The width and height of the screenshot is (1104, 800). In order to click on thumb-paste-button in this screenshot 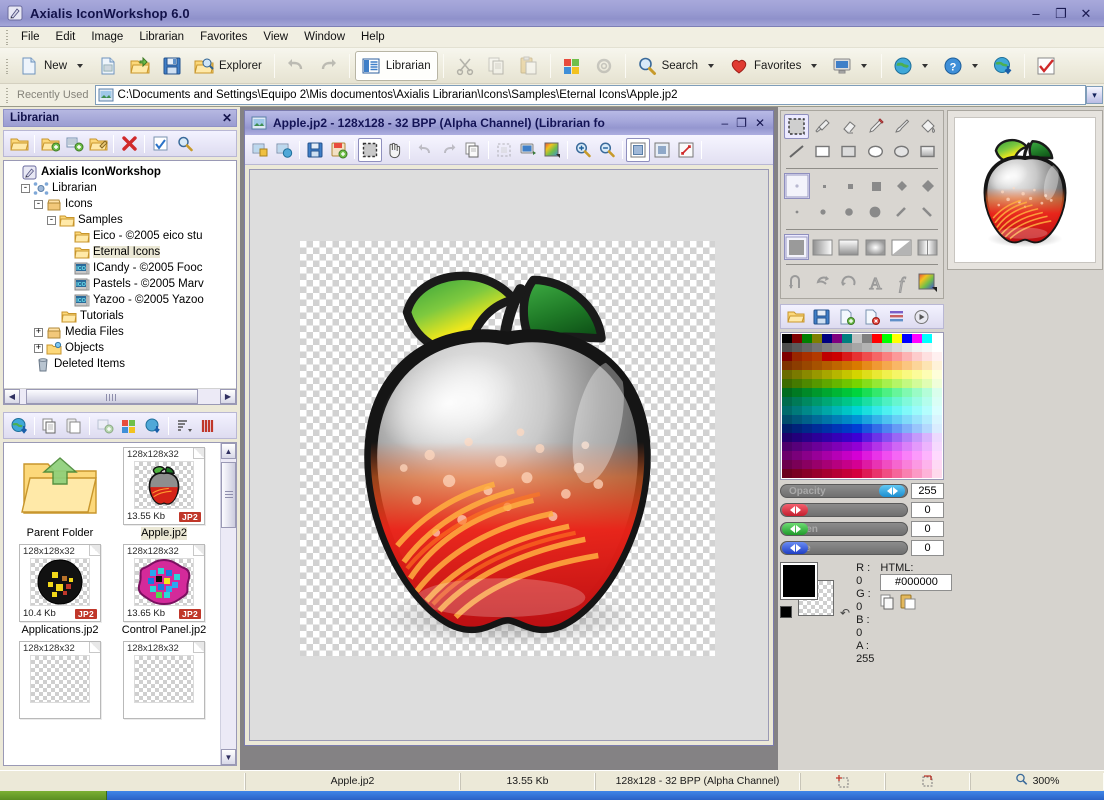, I will do `click(74, 425)`.